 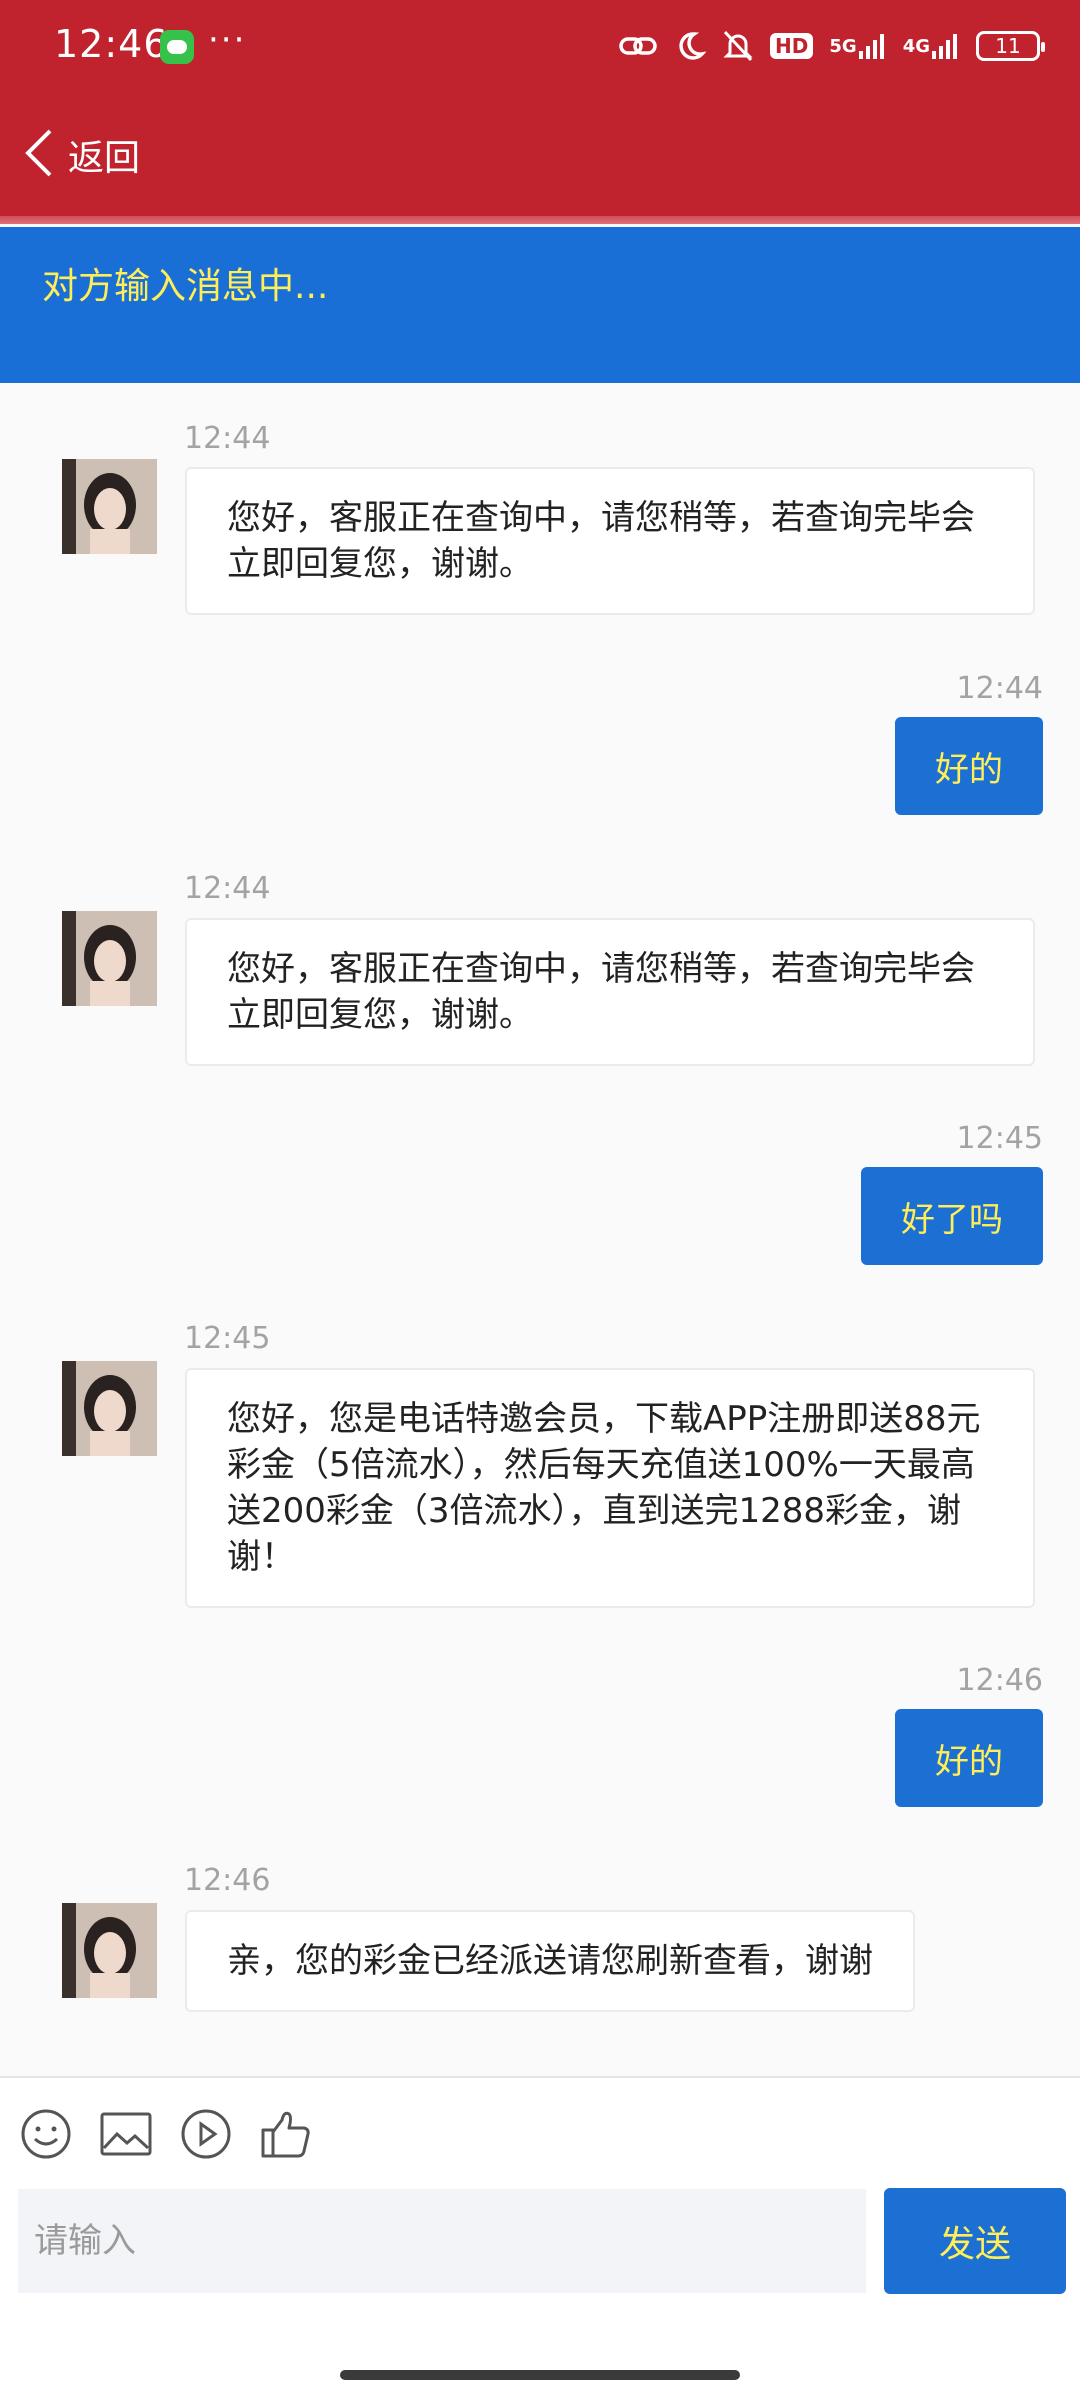 I want to click on home-indicator, so click(x=540, y=2375).